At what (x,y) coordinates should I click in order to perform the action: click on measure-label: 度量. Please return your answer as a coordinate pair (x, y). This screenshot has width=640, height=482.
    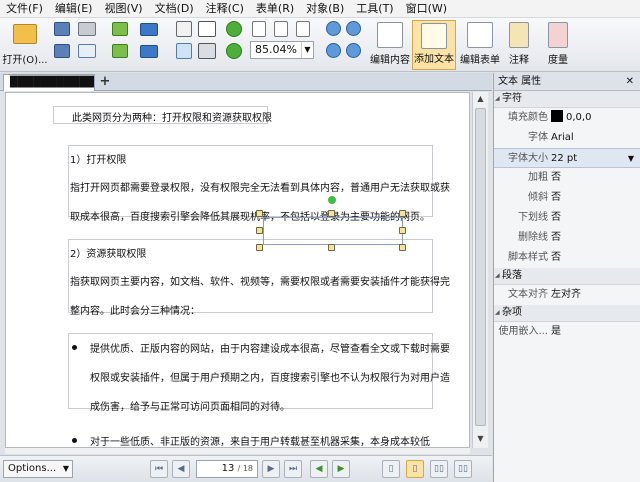
    Looking at the image, I should click on (558, 60).